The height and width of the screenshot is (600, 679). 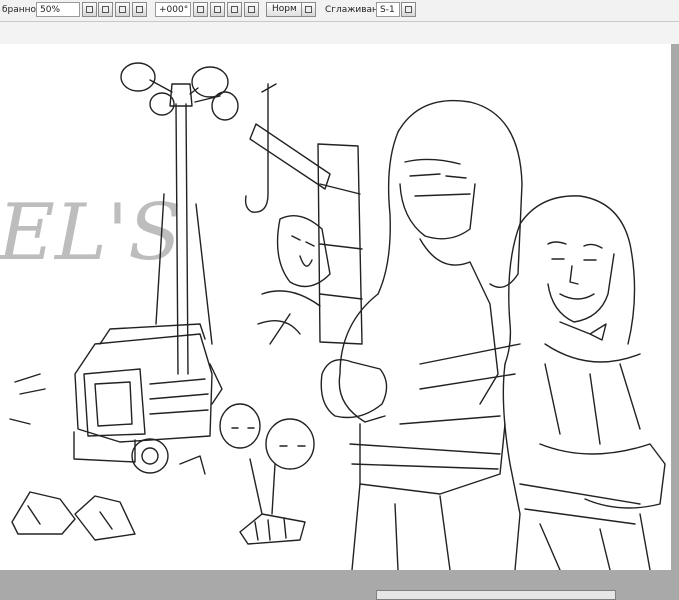 What do you see at coordinates (58, 9) in the screenshot?
I see `zoom-field: 50%` at bounding box center [58, 9].